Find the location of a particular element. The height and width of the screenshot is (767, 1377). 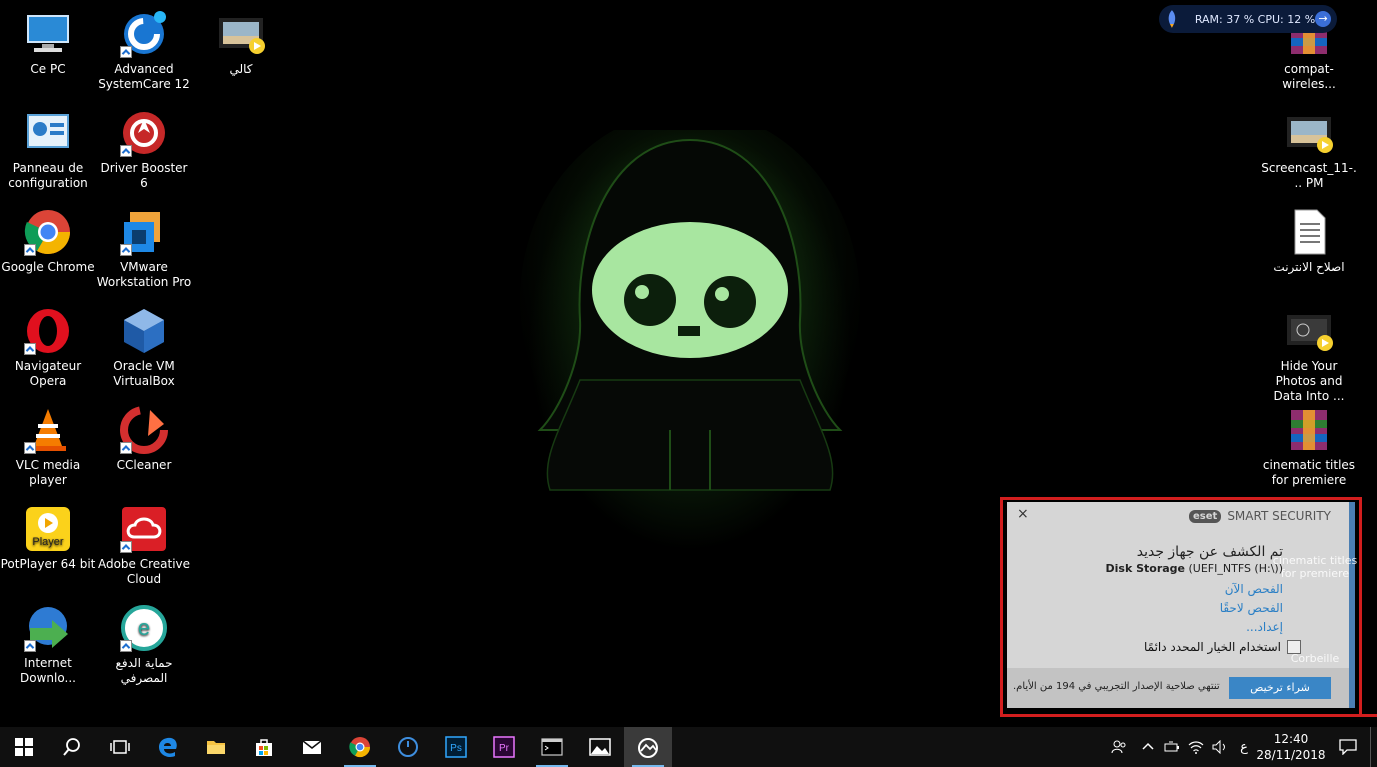

desktop-icon-advanced-systemcare: Advanced SystemCare 12 is located at coordinates (144, 51).